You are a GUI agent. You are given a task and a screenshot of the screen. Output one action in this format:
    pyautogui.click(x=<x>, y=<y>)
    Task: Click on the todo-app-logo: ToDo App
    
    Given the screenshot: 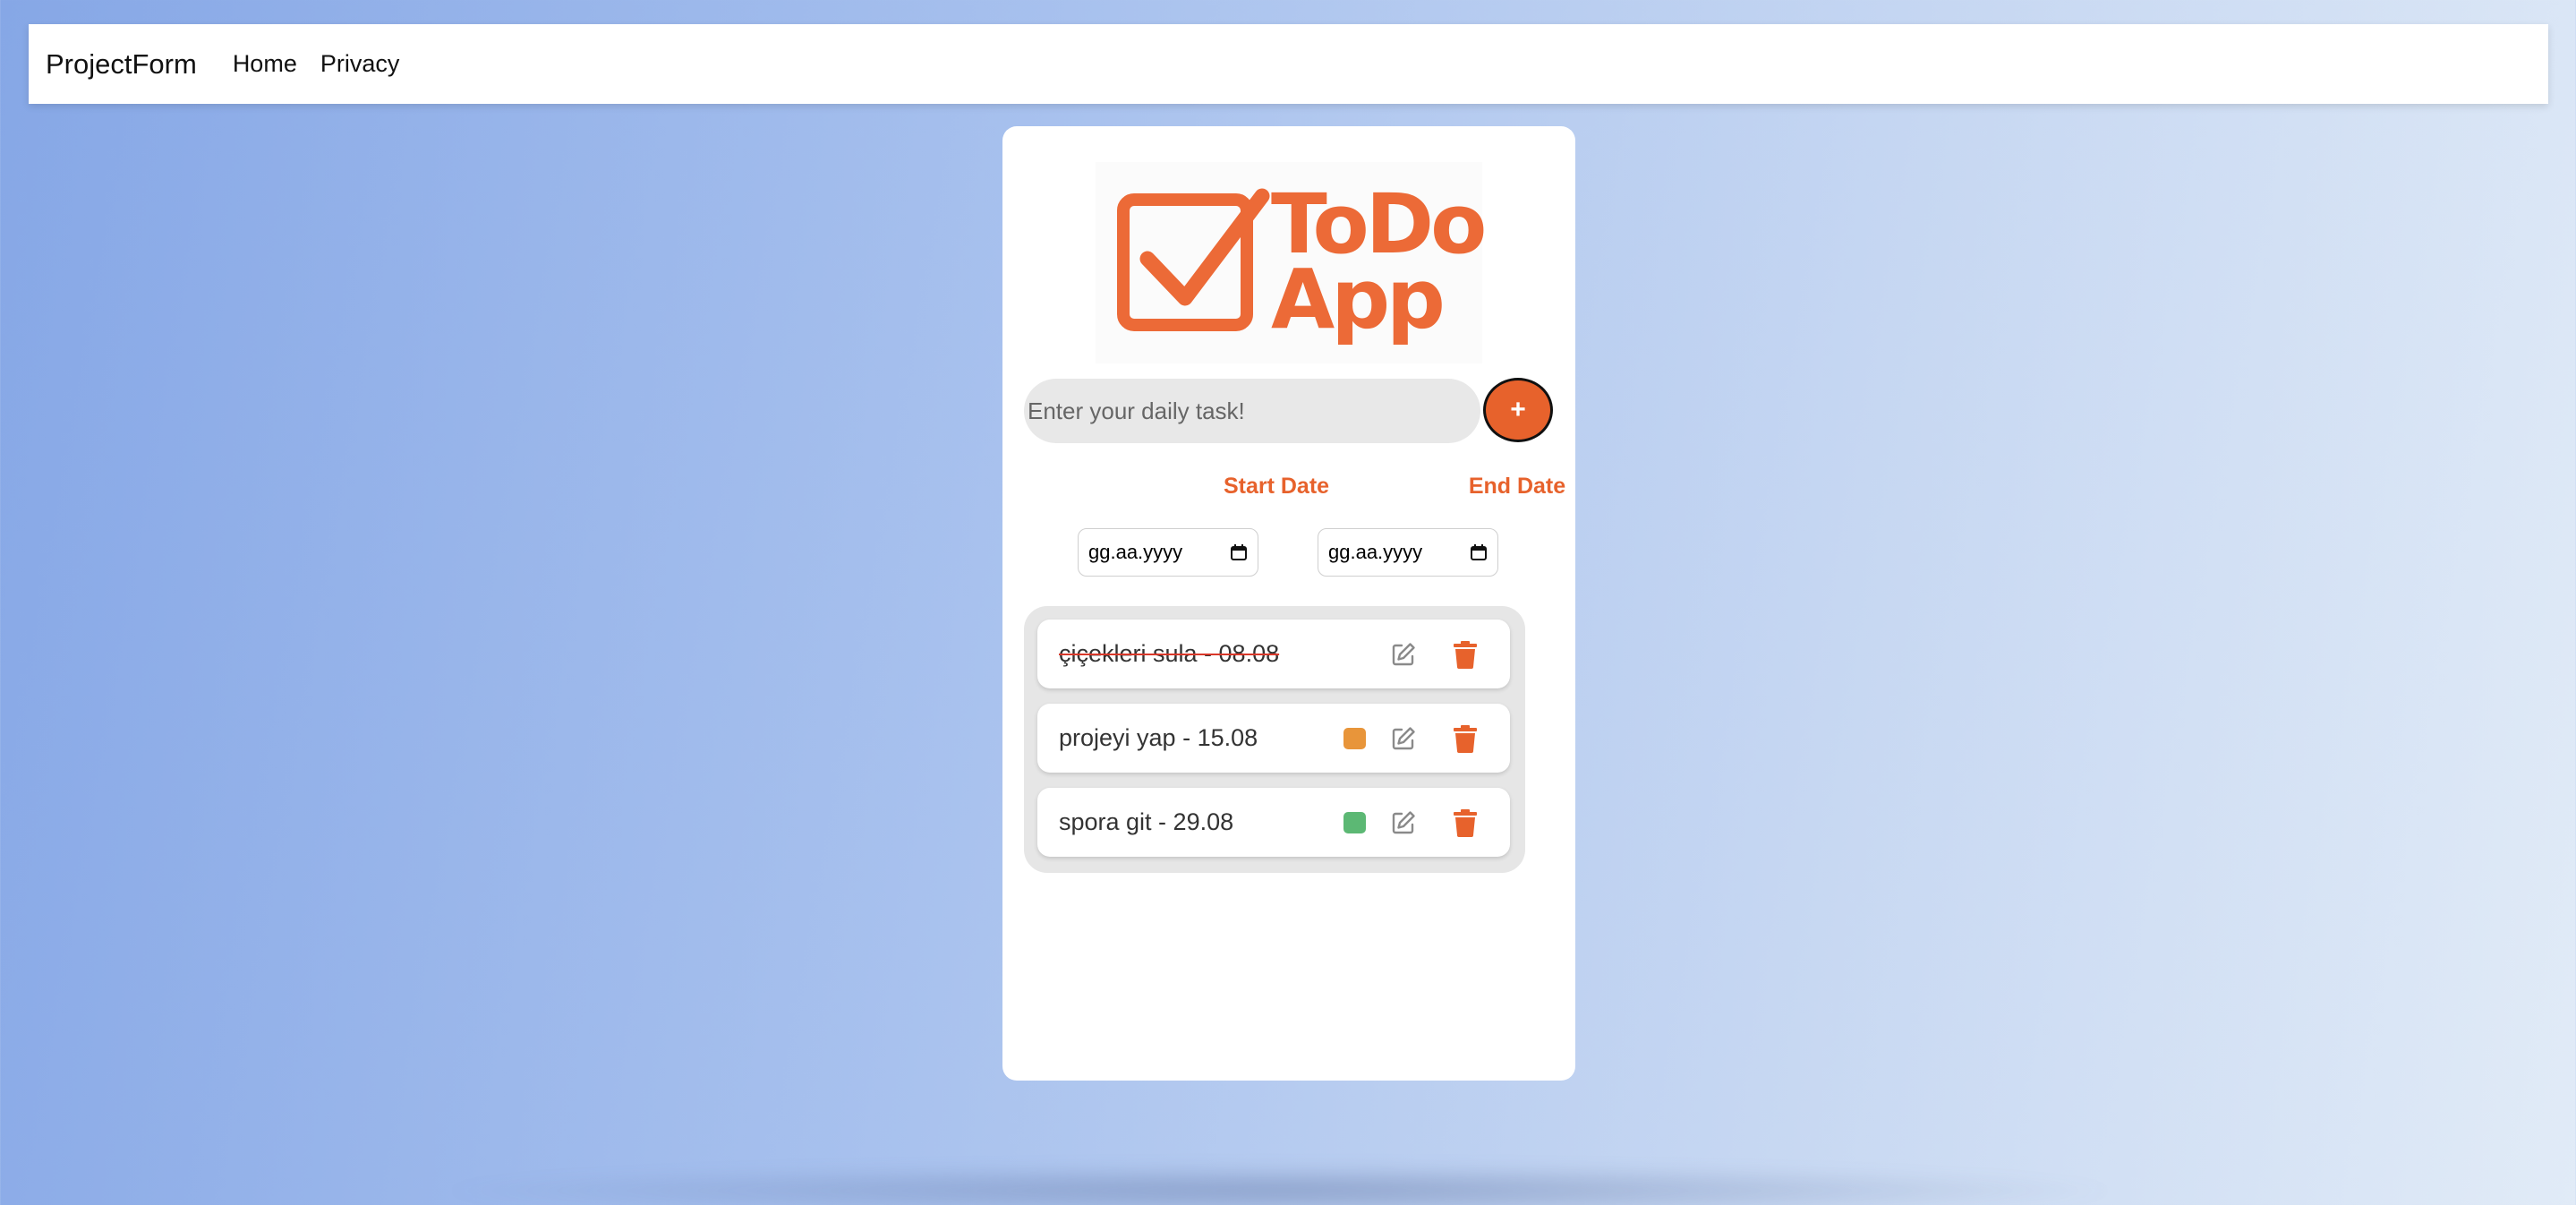 What is the action you would take?
    pyautogui.click(x=1291, y=262)
    